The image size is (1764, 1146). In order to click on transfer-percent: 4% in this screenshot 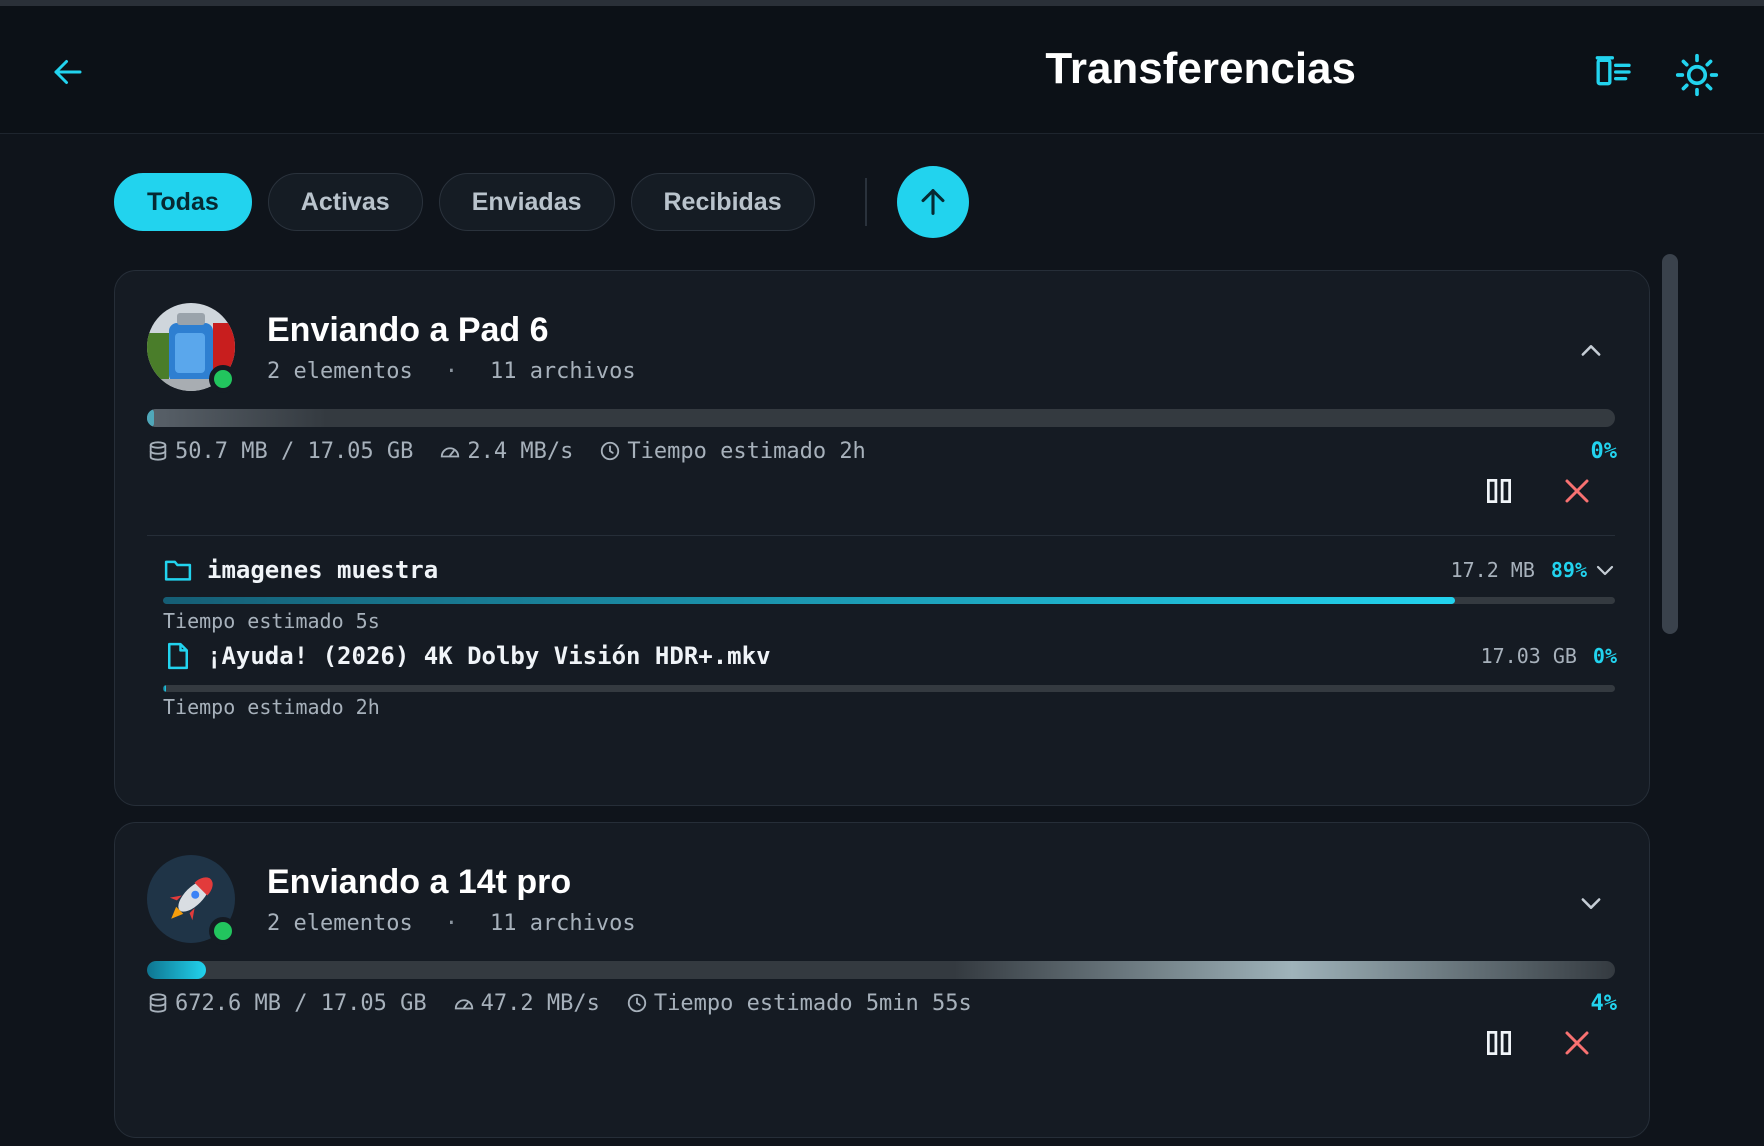, I will do `click(1604, 1003)`.